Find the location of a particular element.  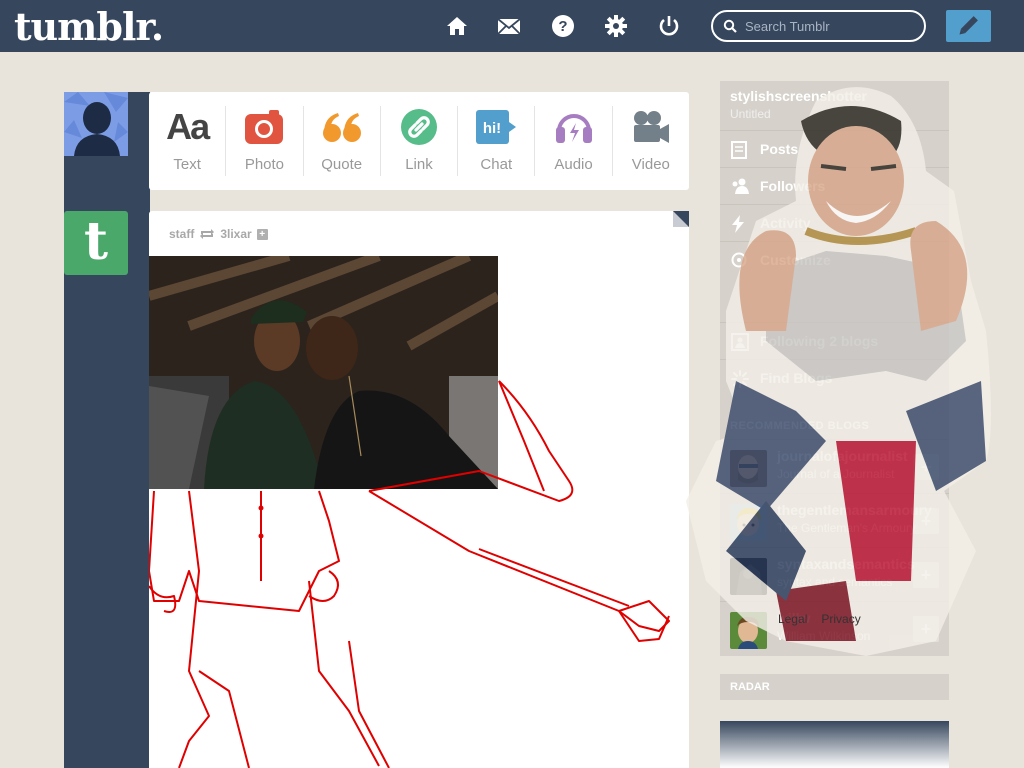

recommended-blogs-heading: RECOMMENDED BLOGS is located at coordinates (800, 426).